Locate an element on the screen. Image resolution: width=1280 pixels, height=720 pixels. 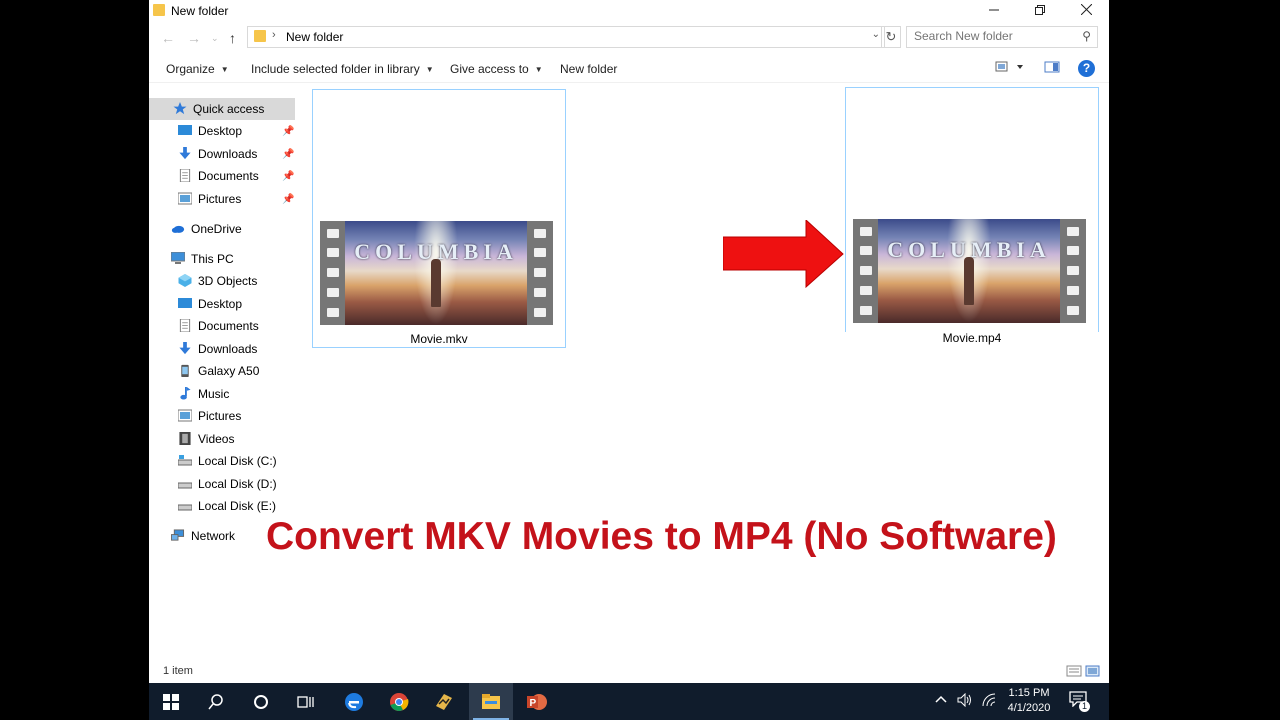
status-item-count: 1 item is located at coordinates (178, 671).